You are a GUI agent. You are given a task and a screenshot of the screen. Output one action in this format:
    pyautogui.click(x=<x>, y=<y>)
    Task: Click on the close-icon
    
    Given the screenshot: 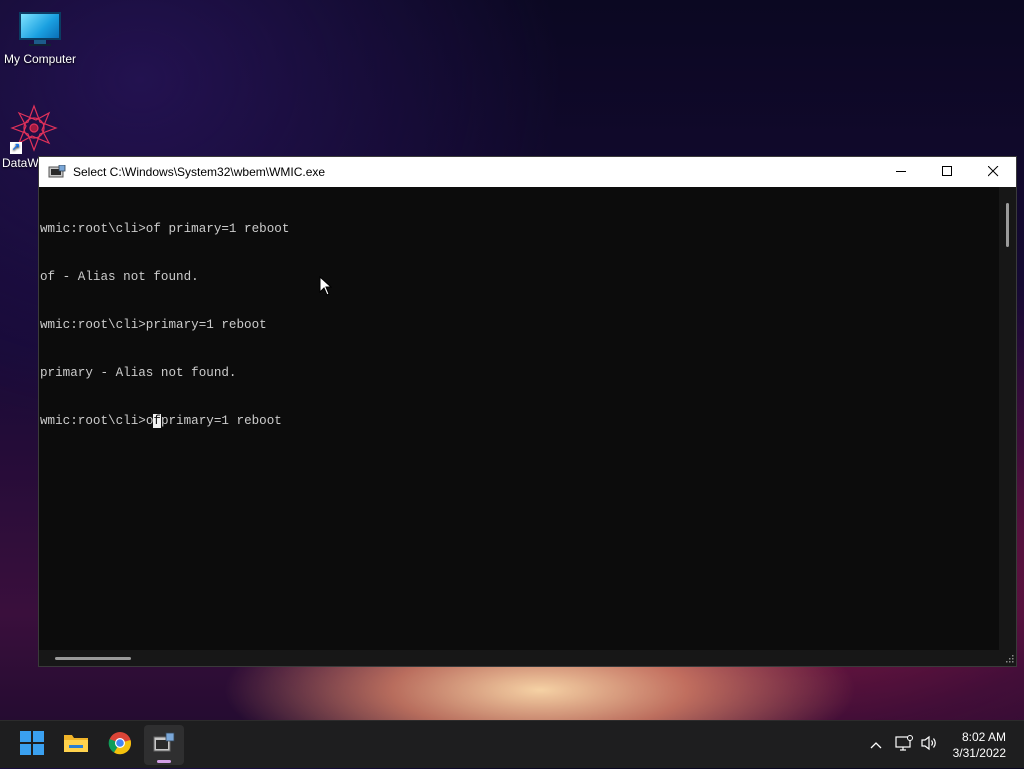 What is the action you would take?
    pyautogui.click(x=993, y=172)
    